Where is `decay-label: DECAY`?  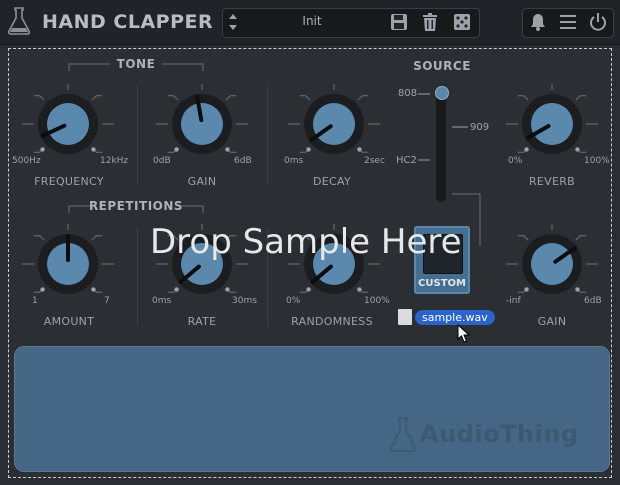 decay-label: DECAY is located at coordinates (332, 181).